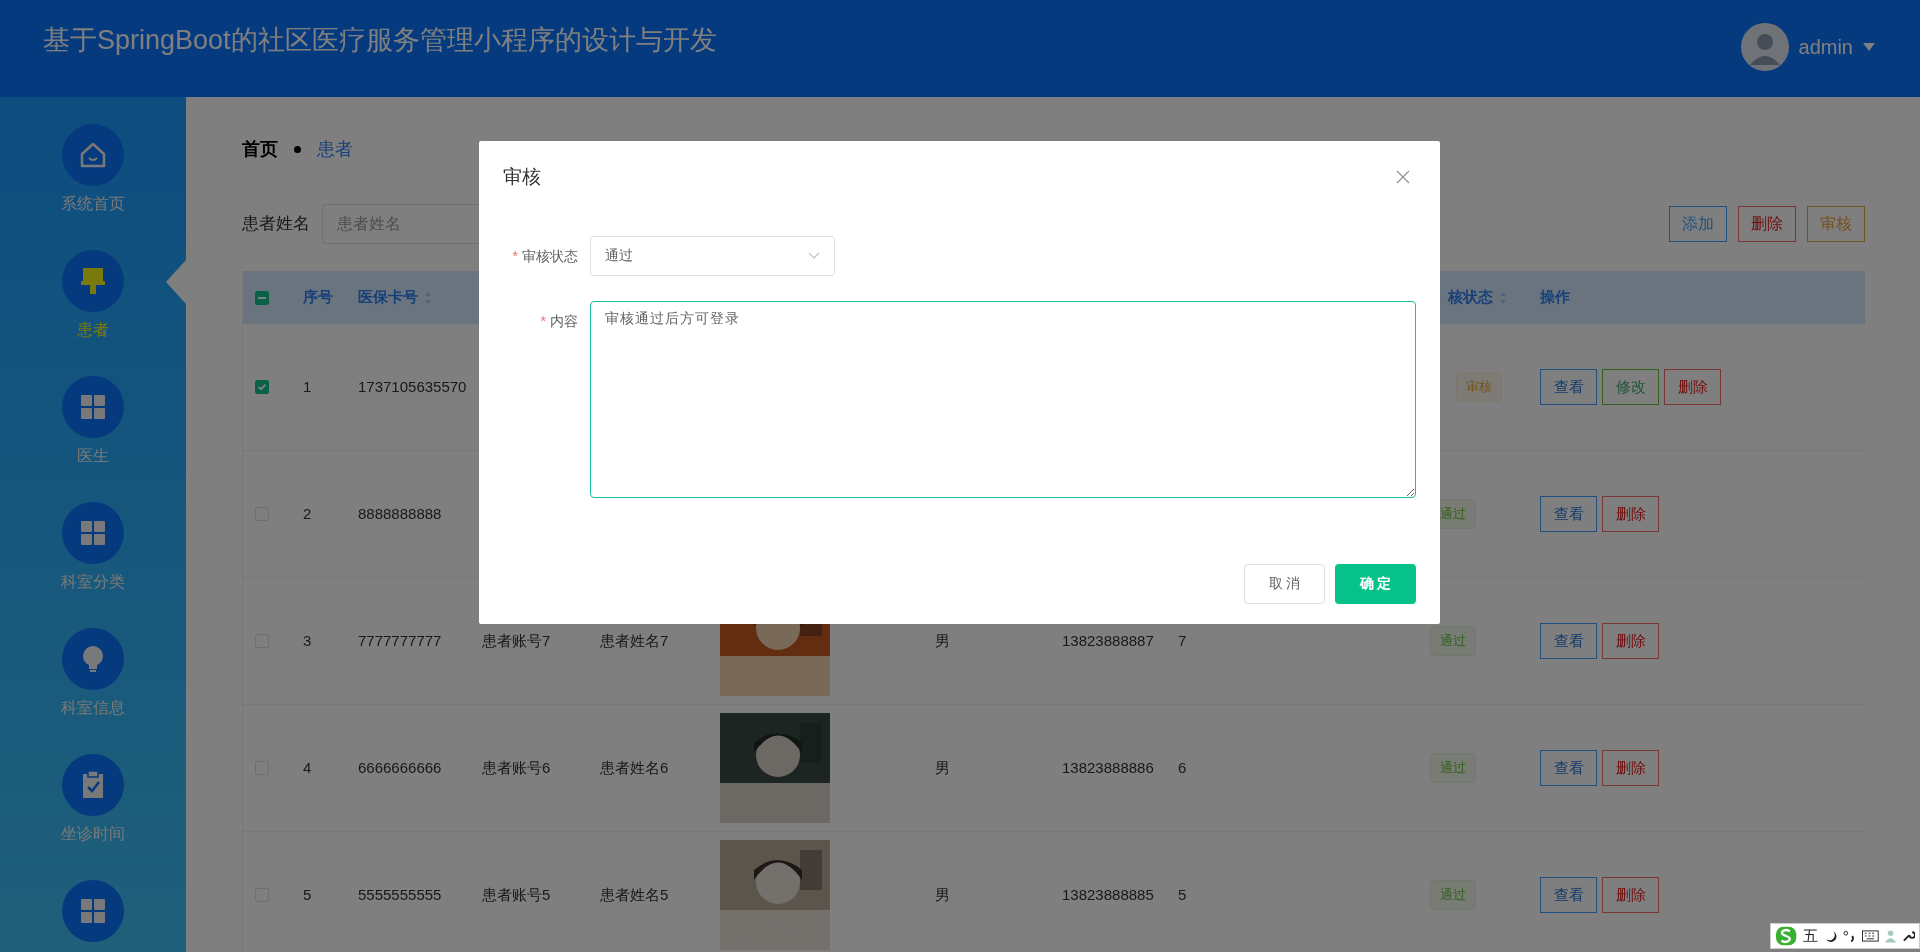  What do you see at coordinates (260, 149) in the screenshot?
I see `breadcrumb-link: 首页` at bounding box center [260, 149].